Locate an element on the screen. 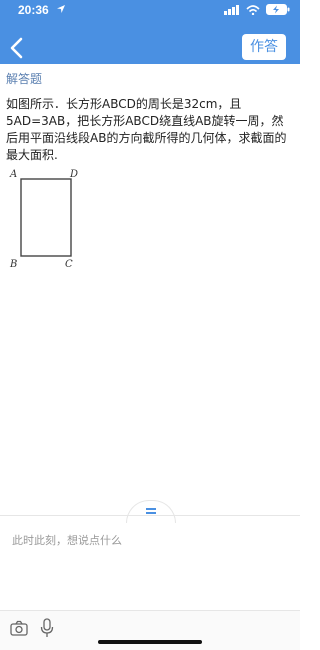 The image size is (320, 650). divider is located at coordinates (150, 515).